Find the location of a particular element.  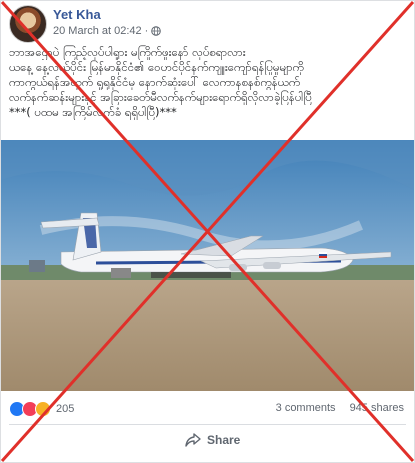

post-meta: 20 March at 02:42 · is located at coordinates (107, 31).